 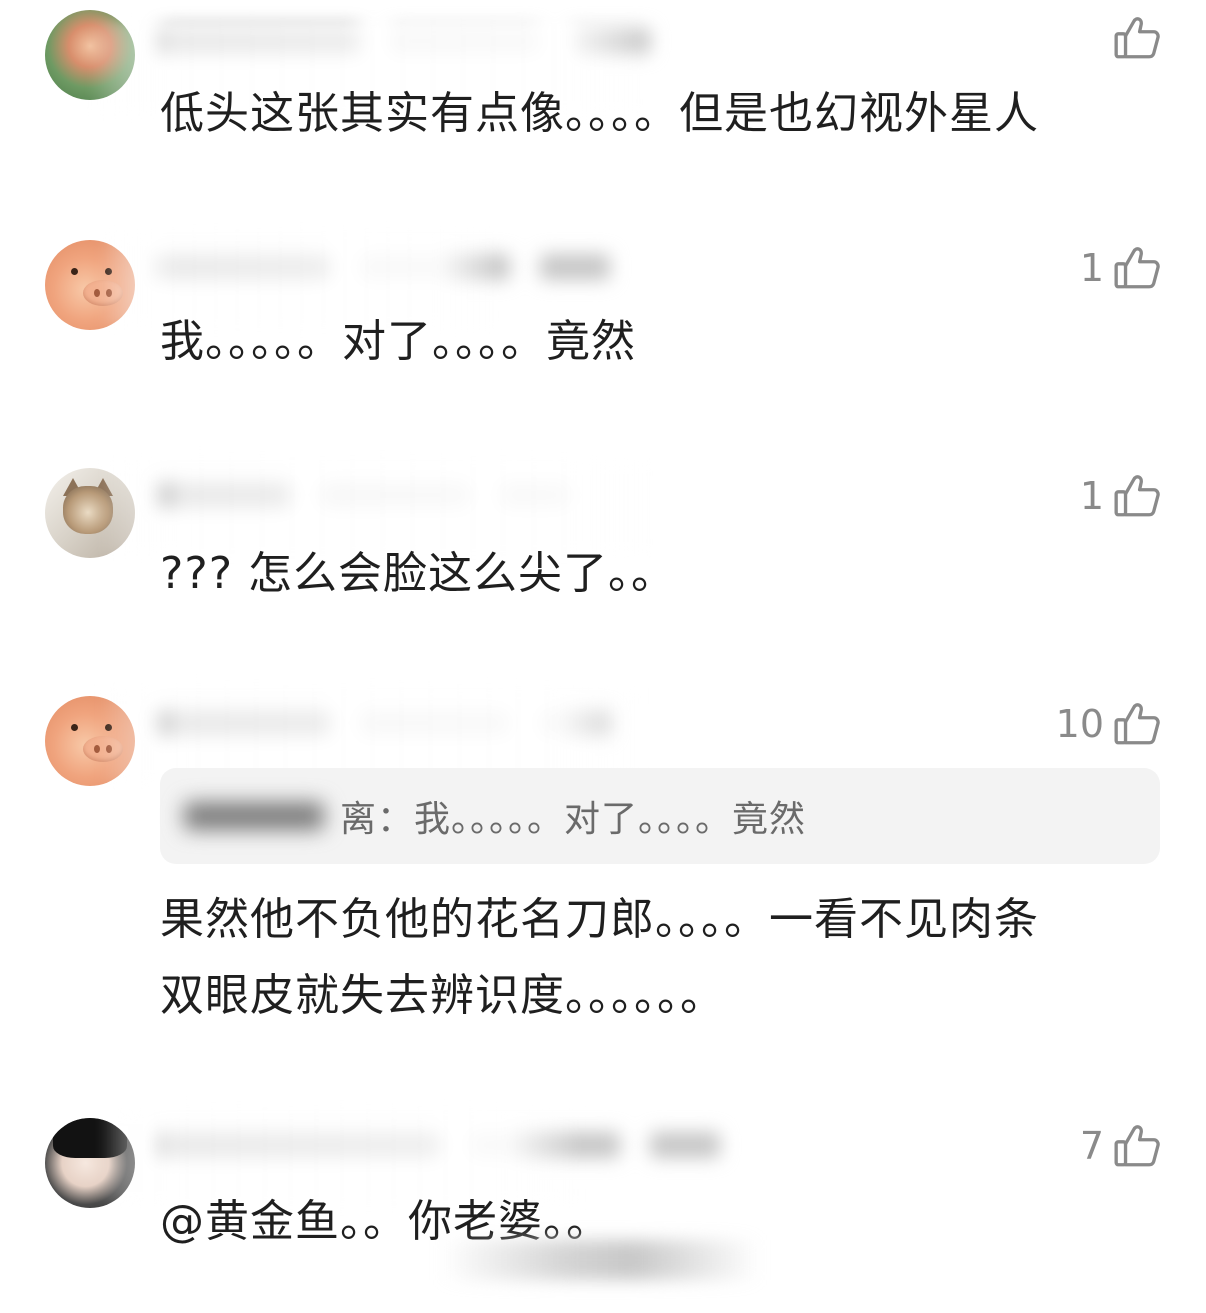 I want to click on like-button: 10, so click(x=1109, y=724).